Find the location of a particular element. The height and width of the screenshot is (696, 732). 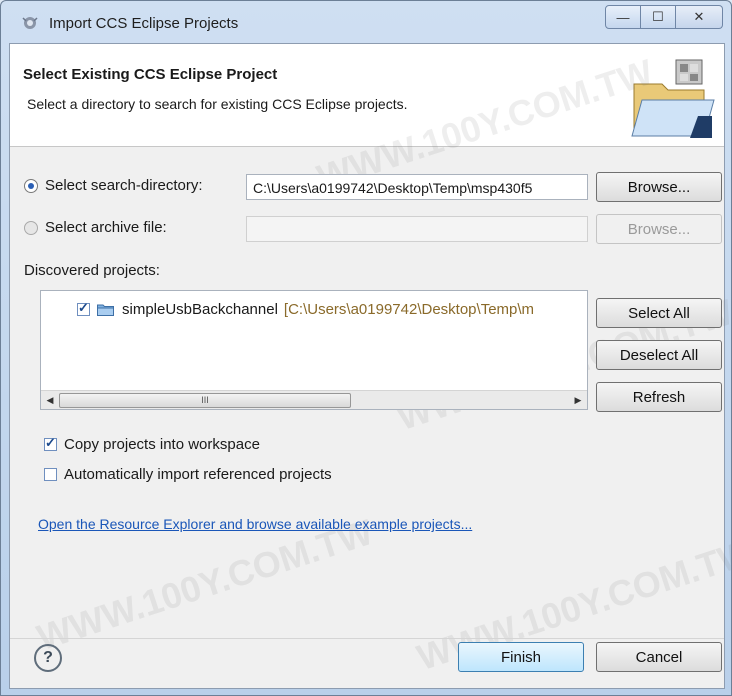

project-folder-icon is located at coordinates (105, 310).